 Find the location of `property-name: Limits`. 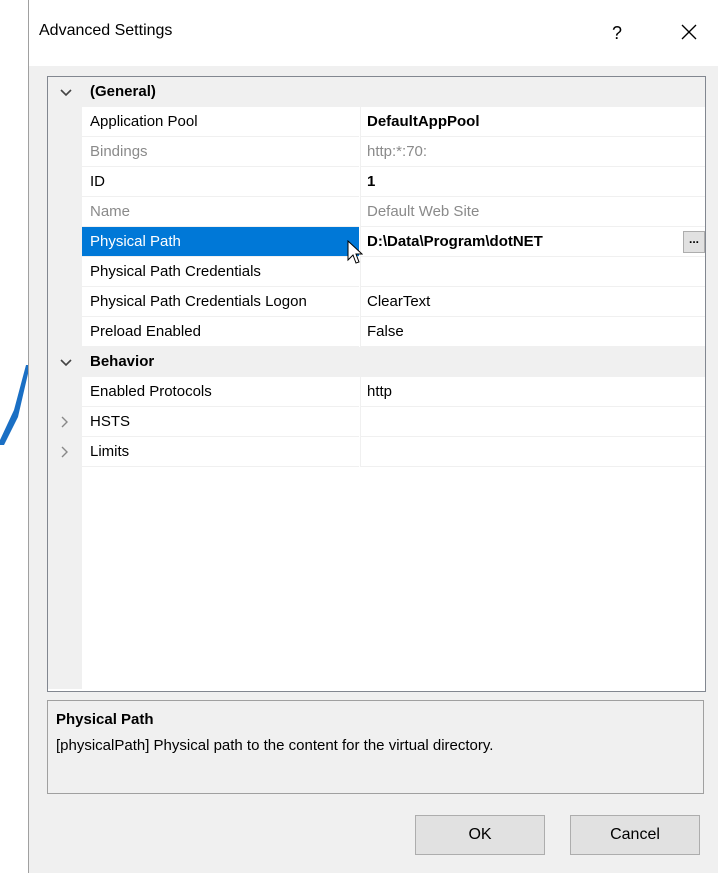

property-name: Limits is located at coordinates (110, 451).